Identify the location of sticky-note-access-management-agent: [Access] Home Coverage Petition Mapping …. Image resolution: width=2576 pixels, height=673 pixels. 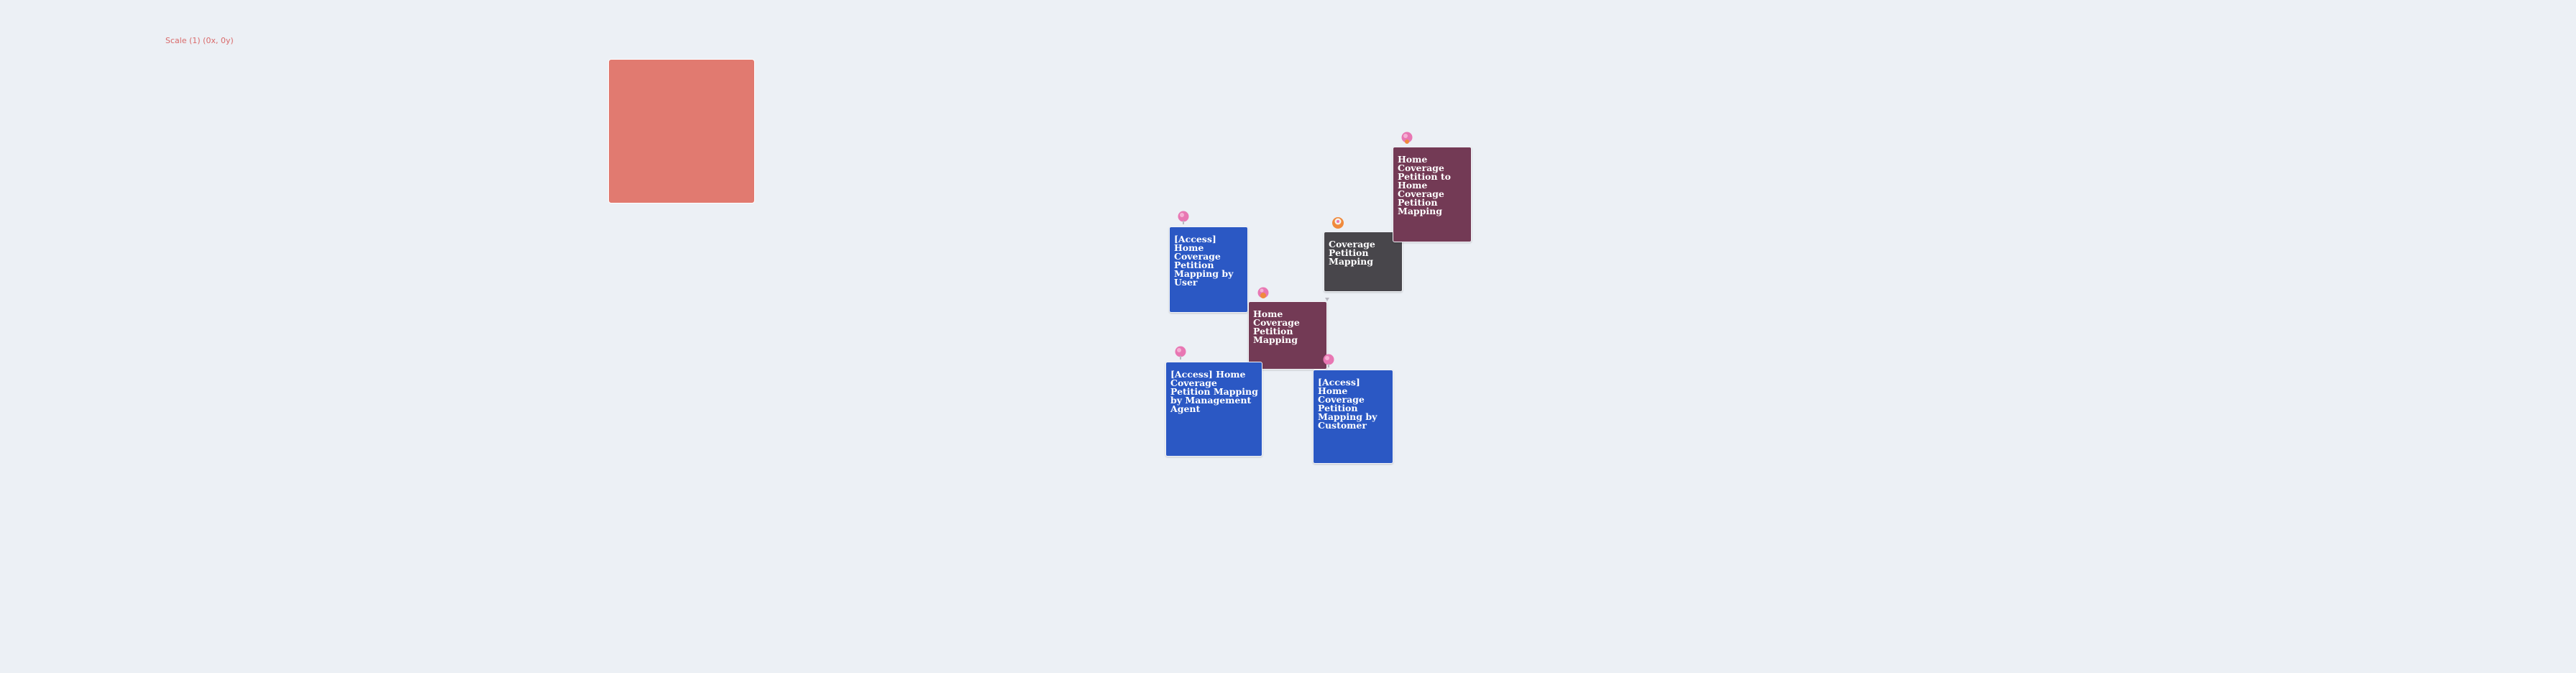
(1213, 409).